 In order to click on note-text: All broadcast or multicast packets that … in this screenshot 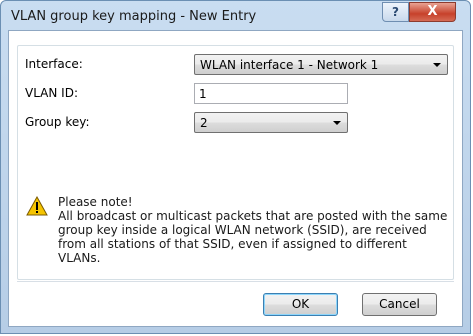, I will do `click(253, 237)`.